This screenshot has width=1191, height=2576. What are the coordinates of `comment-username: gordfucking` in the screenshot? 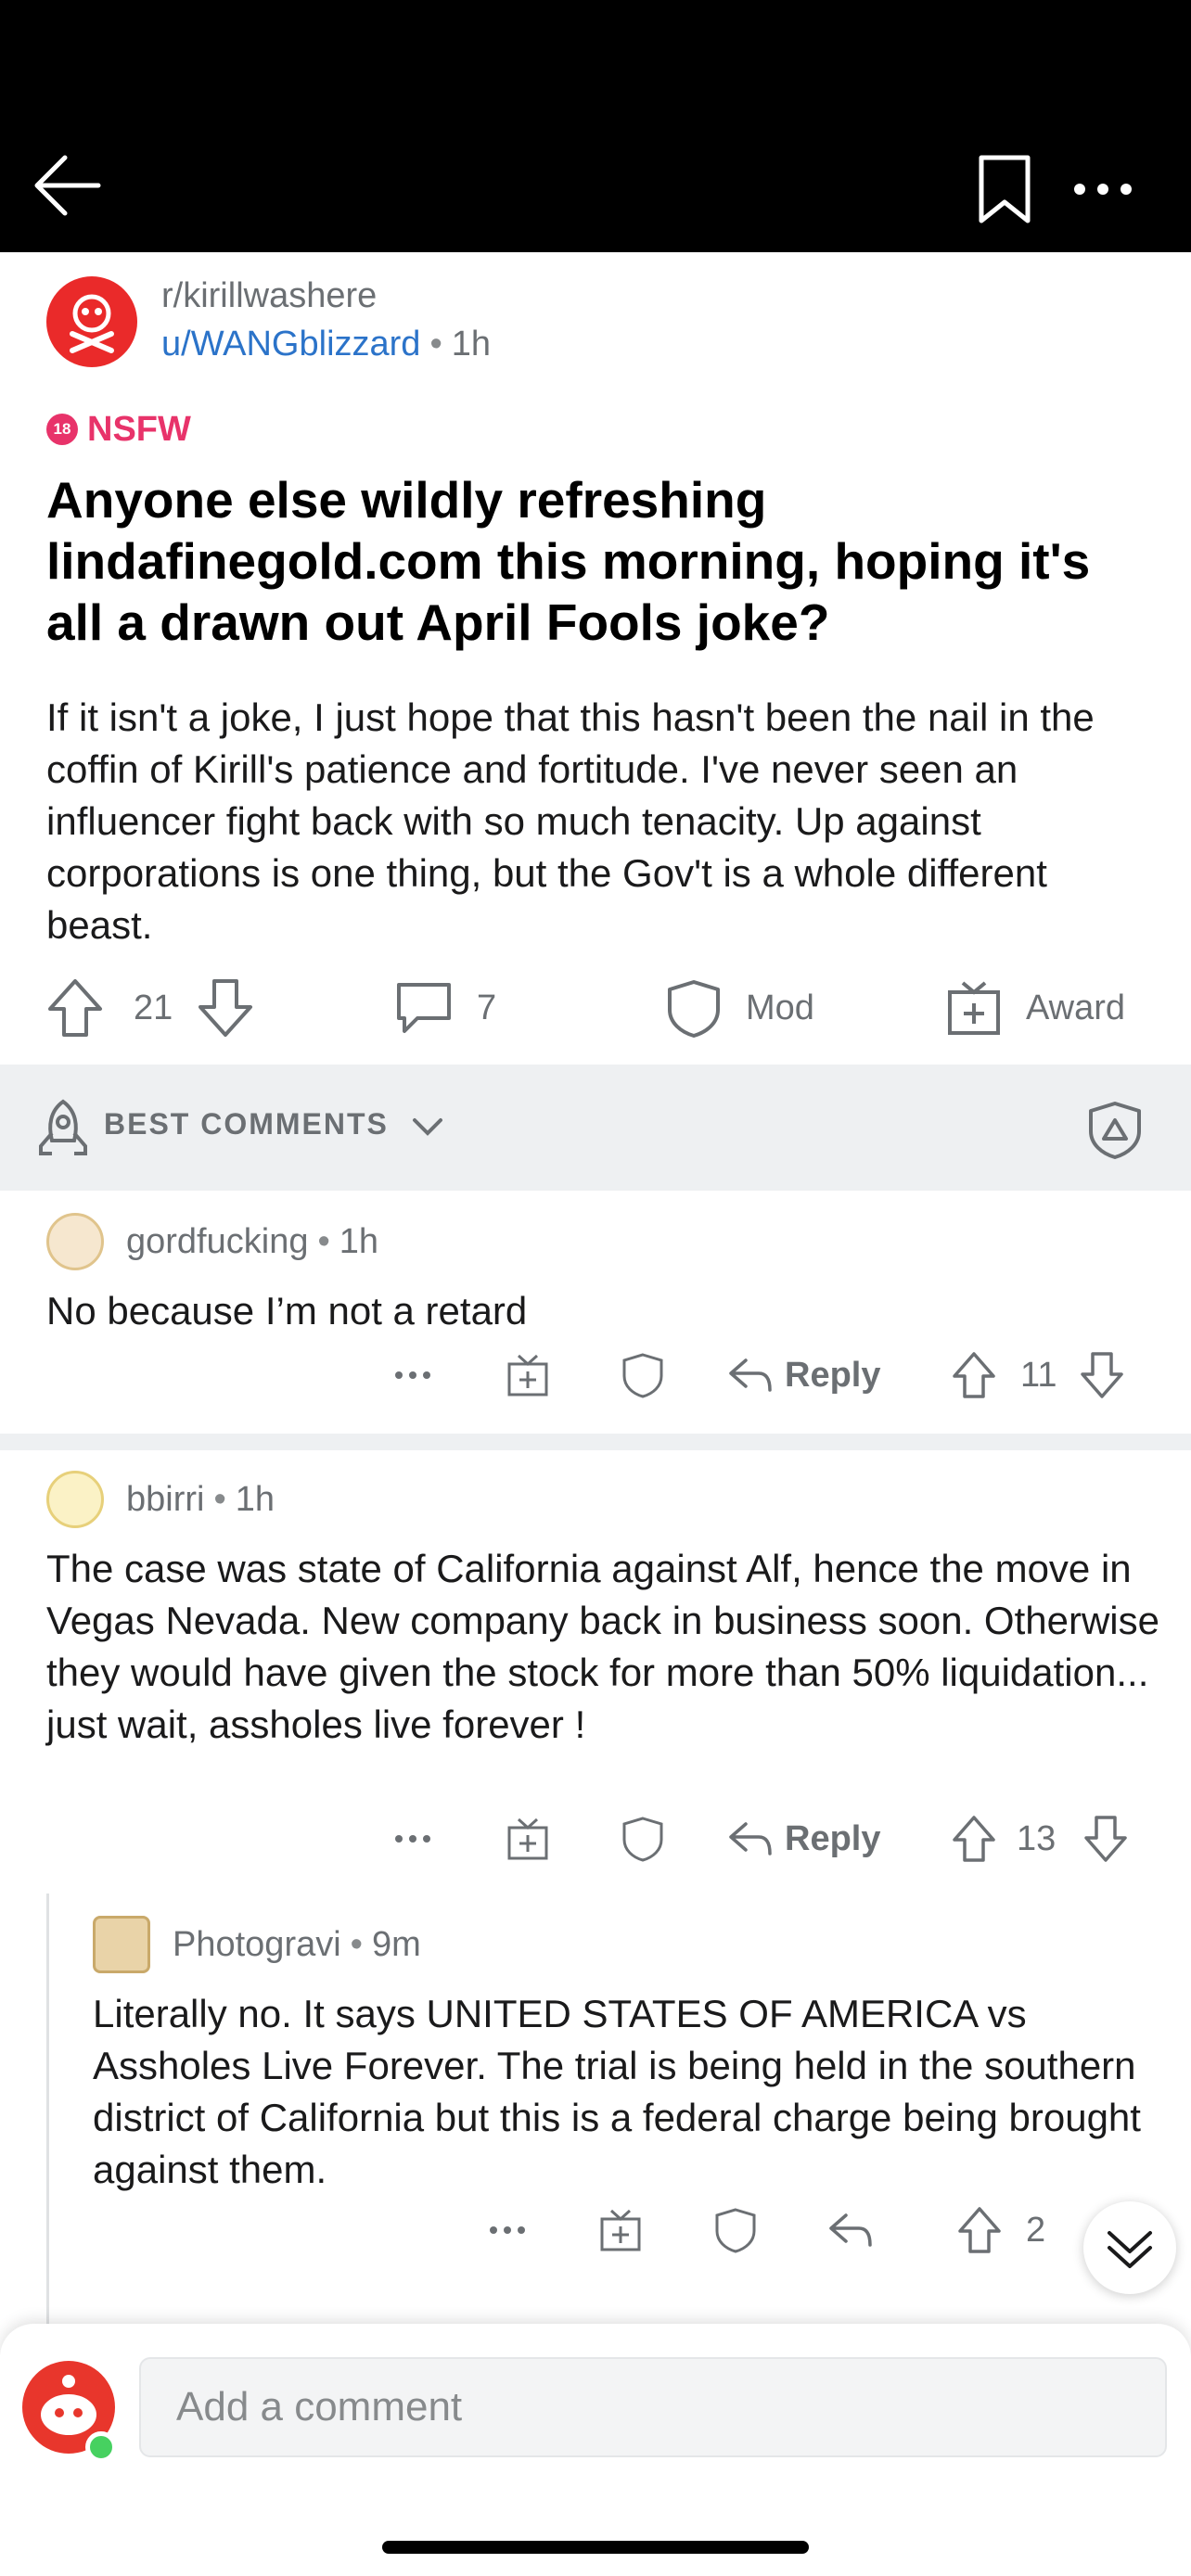 It's located at (217, 1242).